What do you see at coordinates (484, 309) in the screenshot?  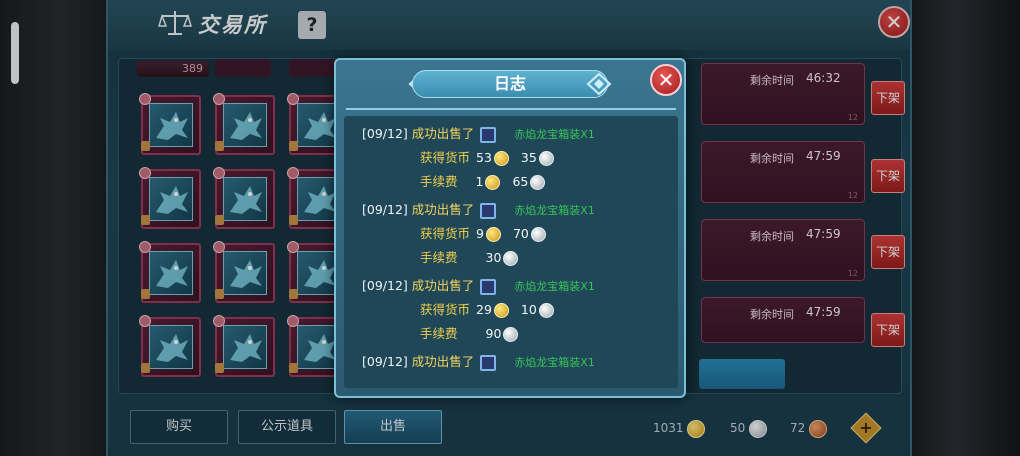 I see `income-gold: 29` at bounding box center [484, 309].